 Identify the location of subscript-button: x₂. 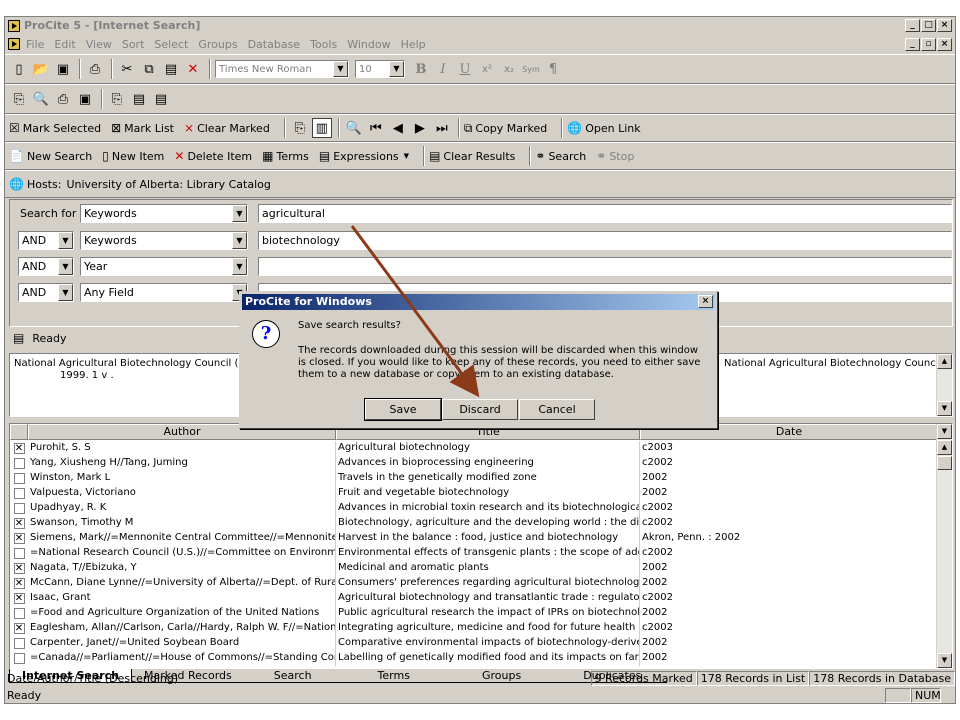
(509, 69).